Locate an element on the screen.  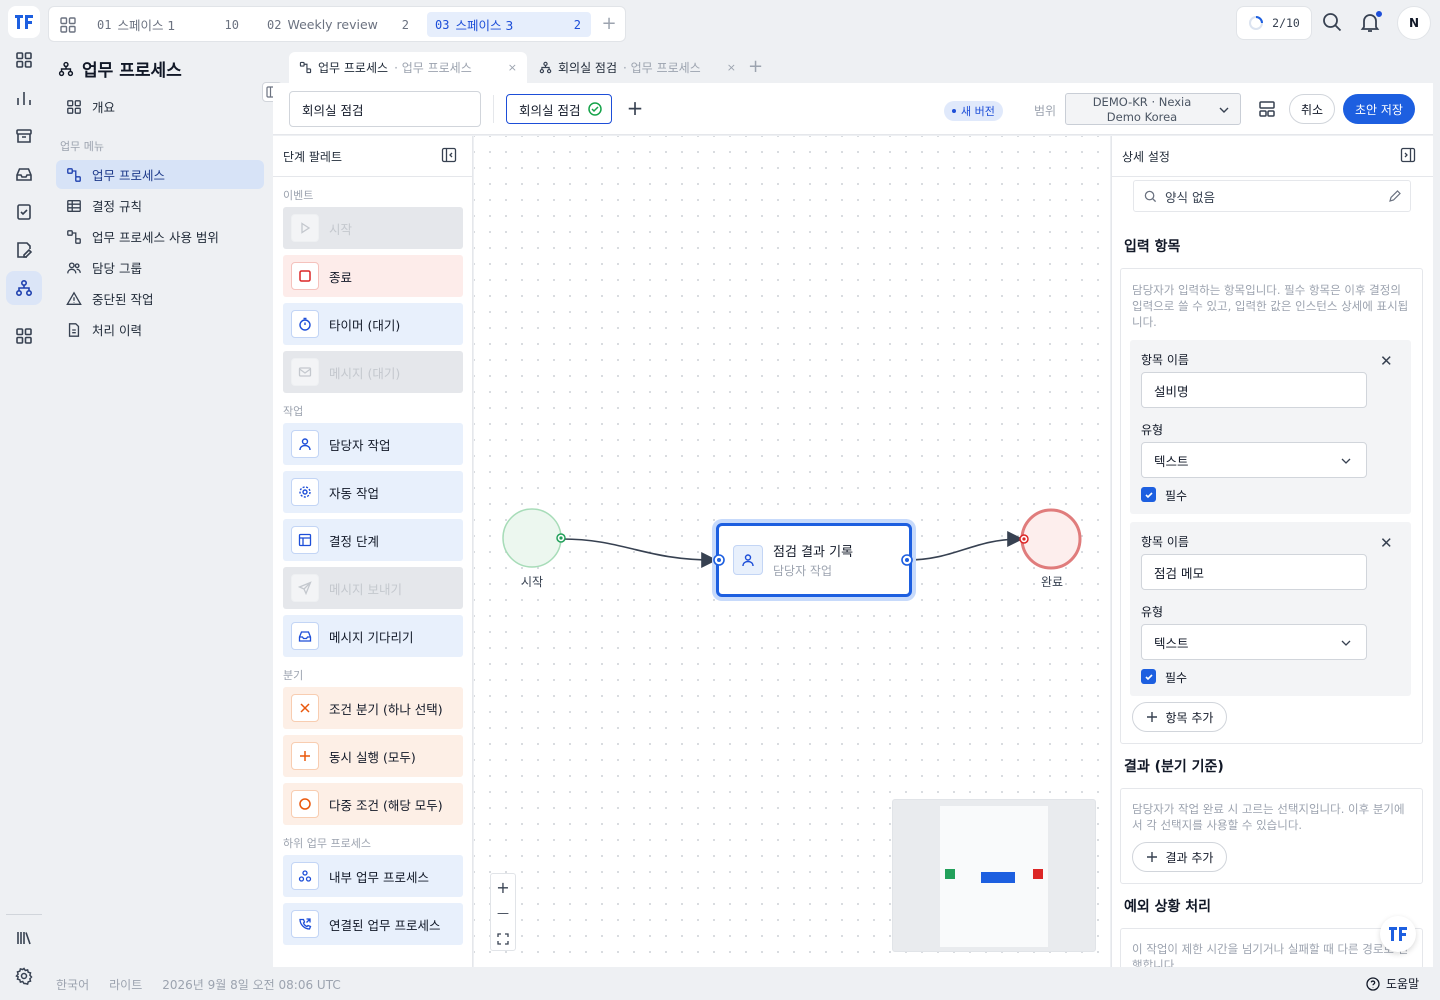
language-switch: 한국어 is located at coordinates (72, 984).